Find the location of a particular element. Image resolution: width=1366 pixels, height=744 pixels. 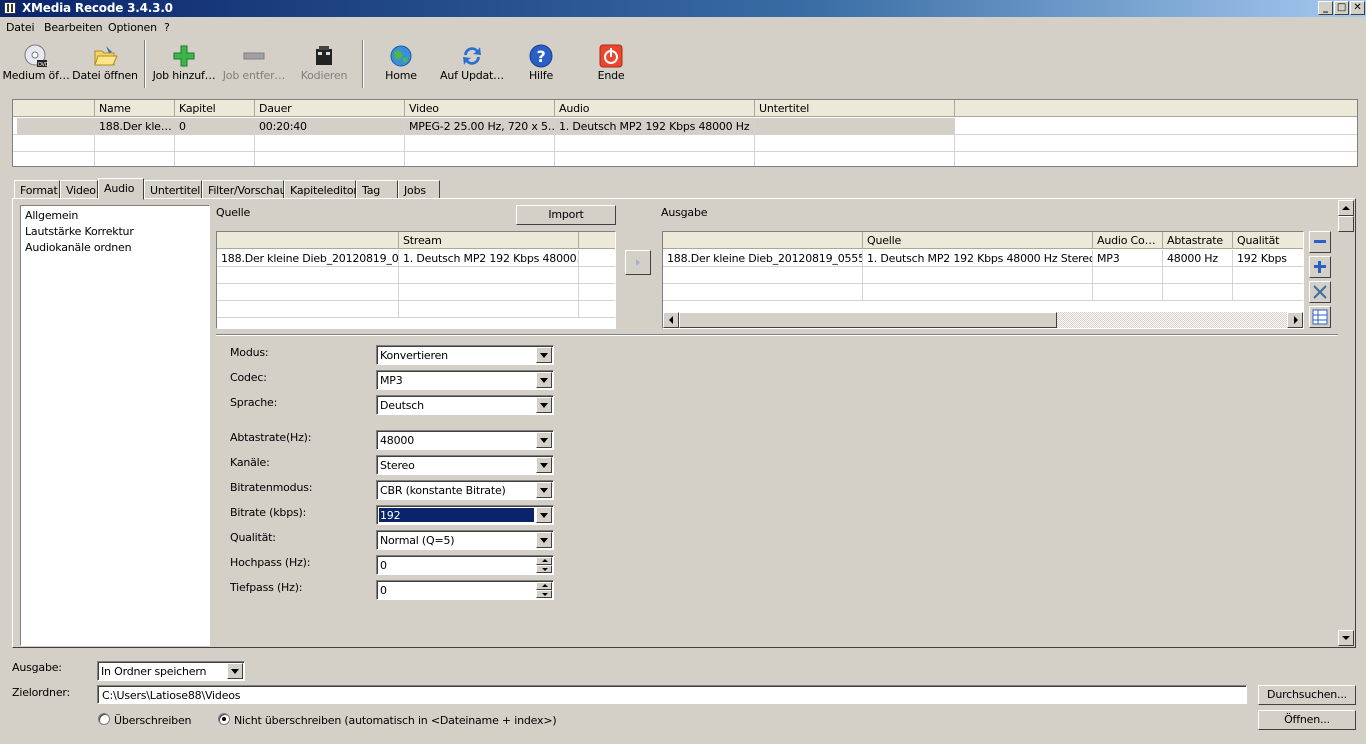

abtastrate-select: 48000 is located at coordinates (465, 440).